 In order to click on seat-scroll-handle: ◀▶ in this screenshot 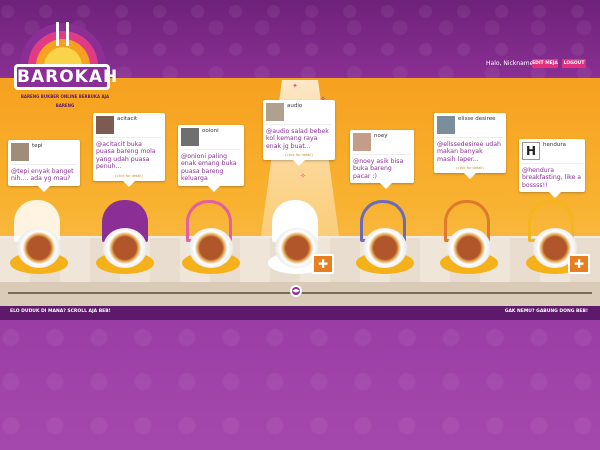, I will do `click(296, 291)`.